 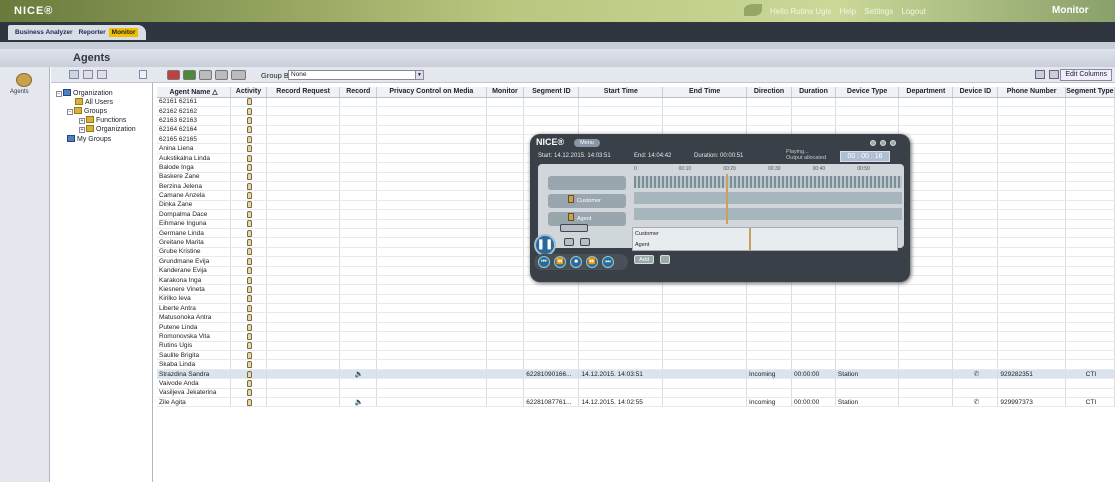 What do you see at coordinates (24, 80) in the screenshot?
I see `agents-icon` at bounding box center [24, 80].